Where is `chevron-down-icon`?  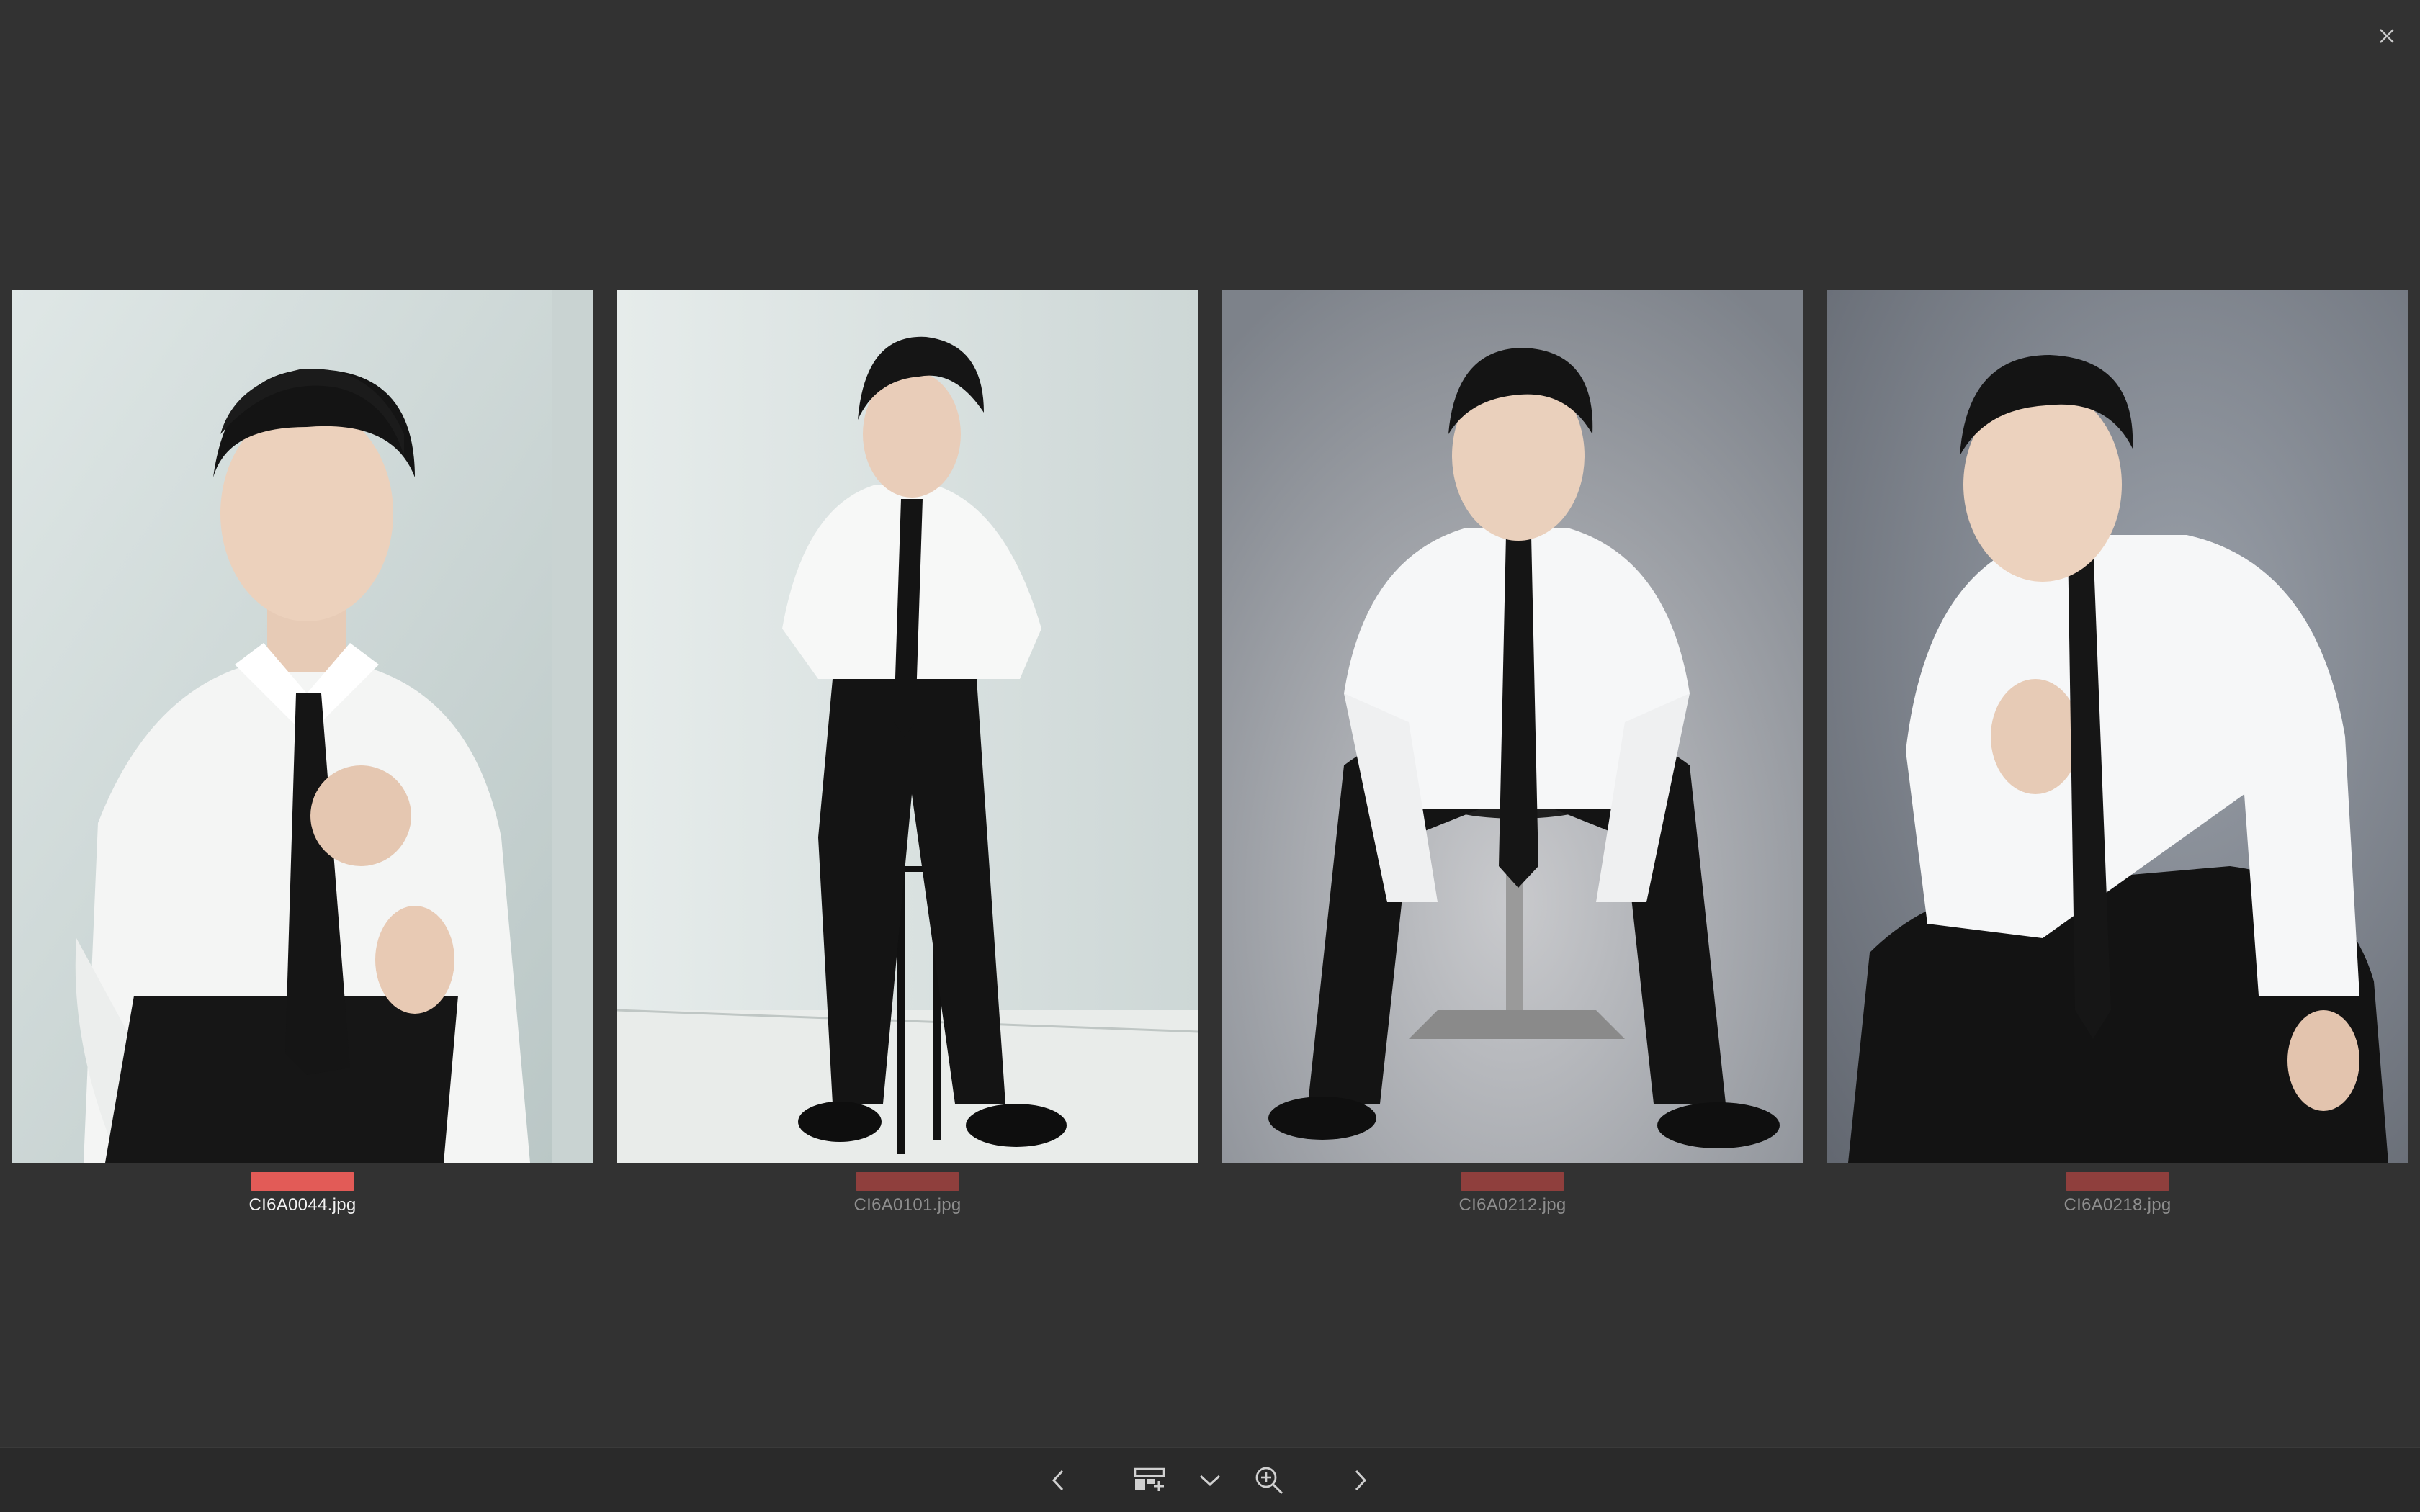
chevron-down-icon is located at coordinates (1210, 1481).